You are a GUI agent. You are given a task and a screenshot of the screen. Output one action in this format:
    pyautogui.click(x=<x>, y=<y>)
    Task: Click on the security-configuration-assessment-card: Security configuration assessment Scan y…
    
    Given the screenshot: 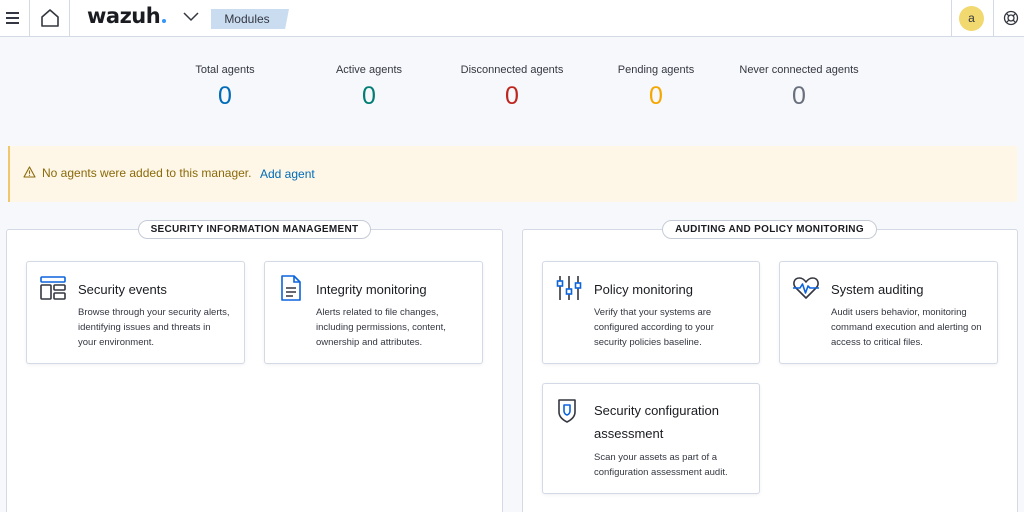 What is the action you would take?
    pyautogui.click(x=651, y=438)
    